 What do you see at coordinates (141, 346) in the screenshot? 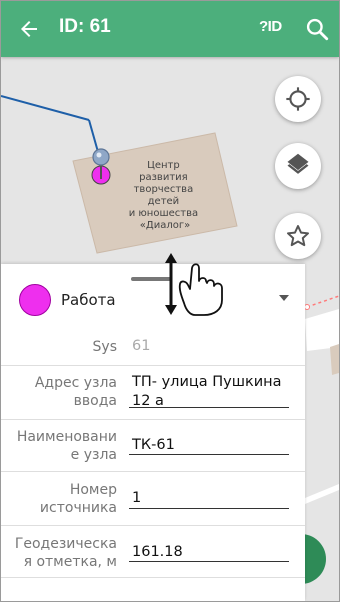
I see `field-value: 61` at bounding box center [141, 346].